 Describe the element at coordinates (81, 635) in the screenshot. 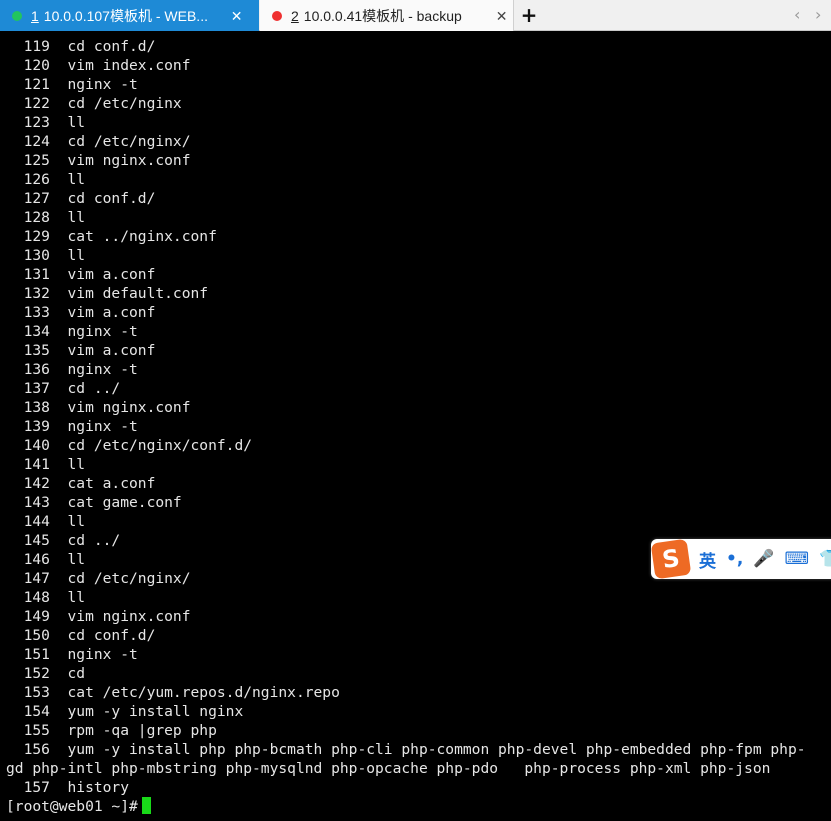

I see `terminal-line: 150 cd conf.d/` at that location.